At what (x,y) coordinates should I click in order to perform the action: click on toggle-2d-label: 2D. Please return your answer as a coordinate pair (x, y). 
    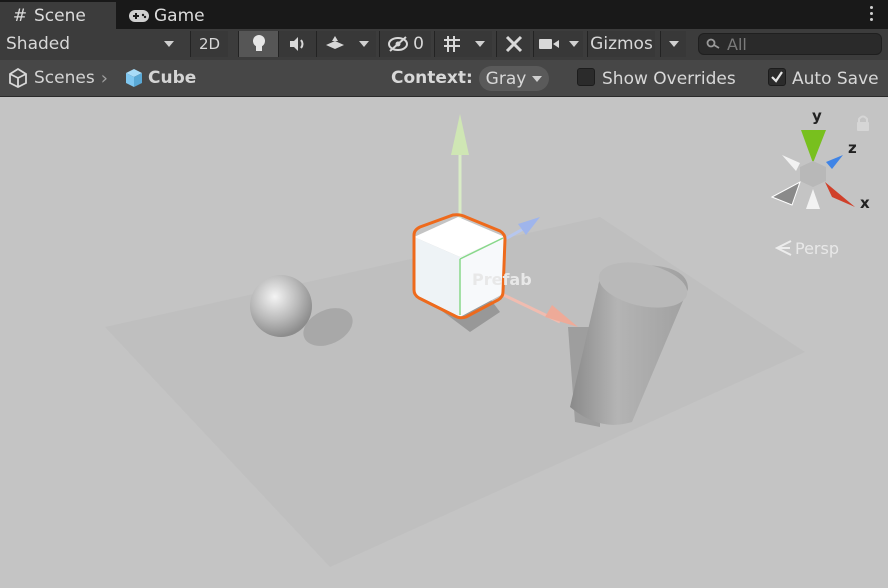
    Looking at the image, I should click on (209, 44).